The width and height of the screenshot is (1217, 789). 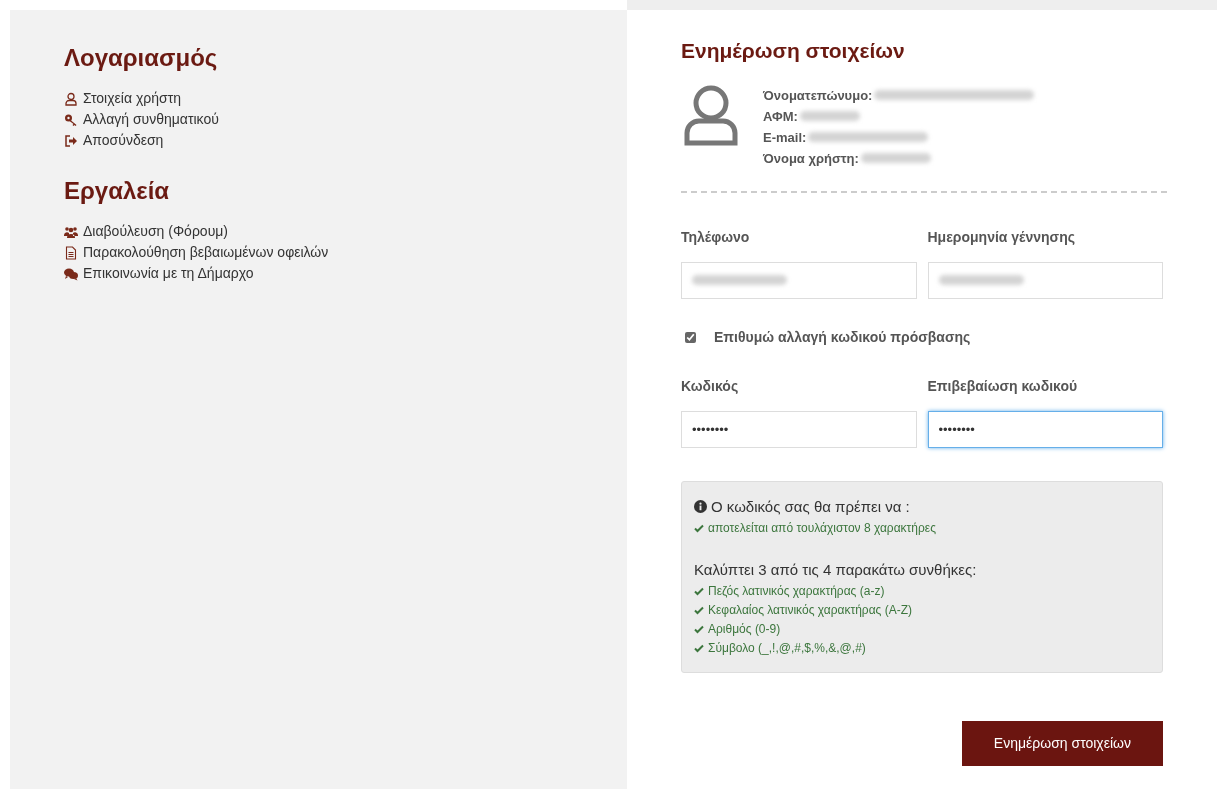 What do you see at coordinates (141, 58) in the screenshot?
I see `section-heading: Λογαριασμός` at bounding box center [141, 58].